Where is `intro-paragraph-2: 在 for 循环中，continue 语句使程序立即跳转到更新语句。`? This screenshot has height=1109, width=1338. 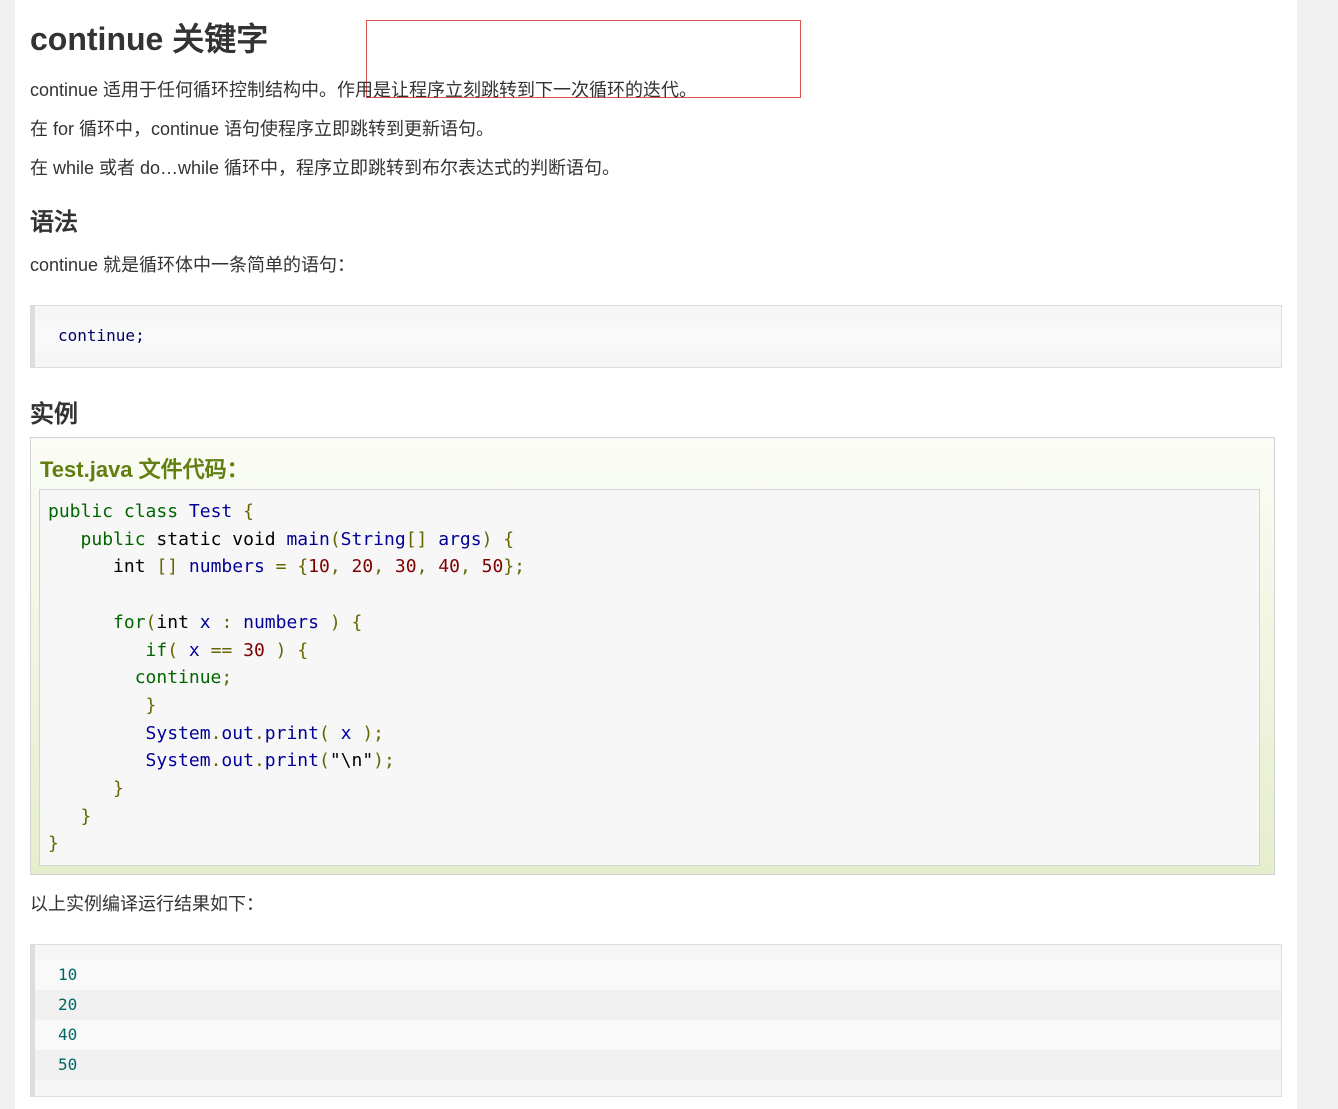 intro-paragraph-2: 在 for 循环中，continue 语句使程序立即跳转到更新语句。 is located at coordinates (262, 129).